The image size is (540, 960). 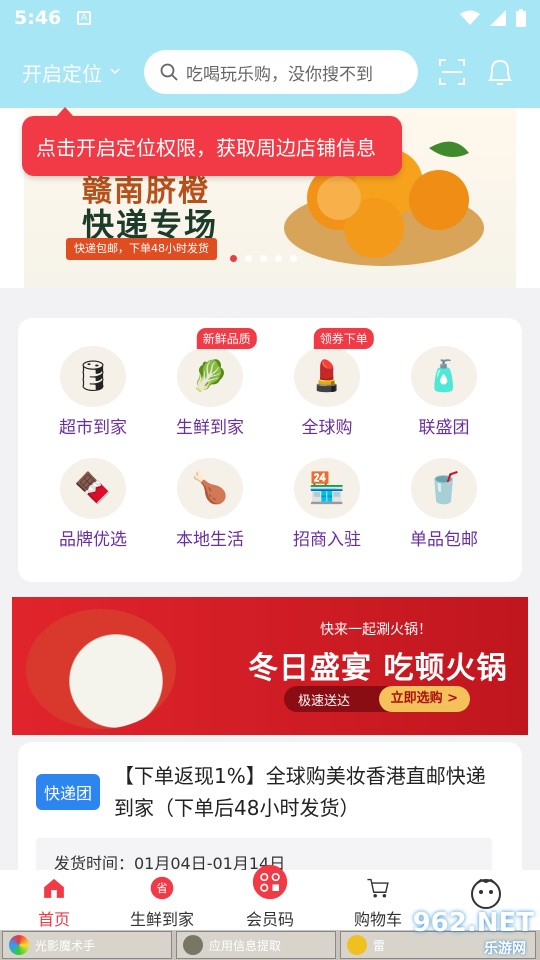 What do you see at coordinates (498, 18) in the screenshot?
I see `signal-icon` at bounding box center [498, 18].